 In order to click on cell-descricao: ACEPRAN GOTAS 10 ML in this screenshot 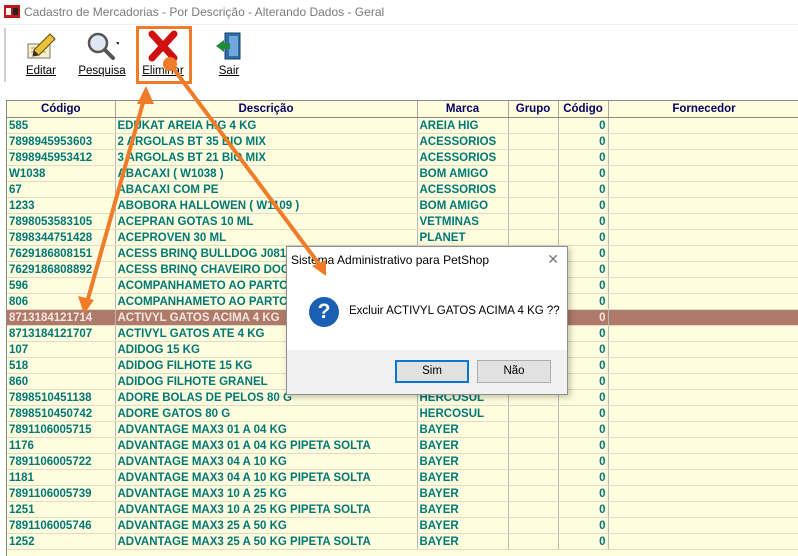, I will do `click(266, 221)`.